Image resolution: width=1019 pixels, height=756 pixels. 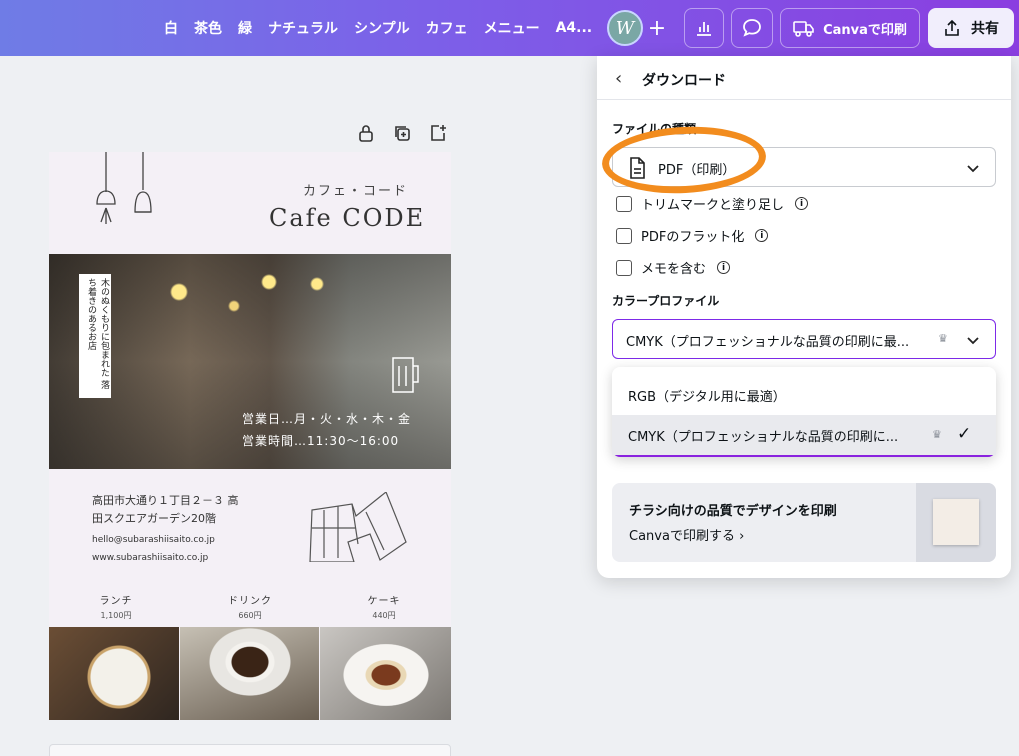 I want to click on plus-icon: +, so click(x=657, y=28).